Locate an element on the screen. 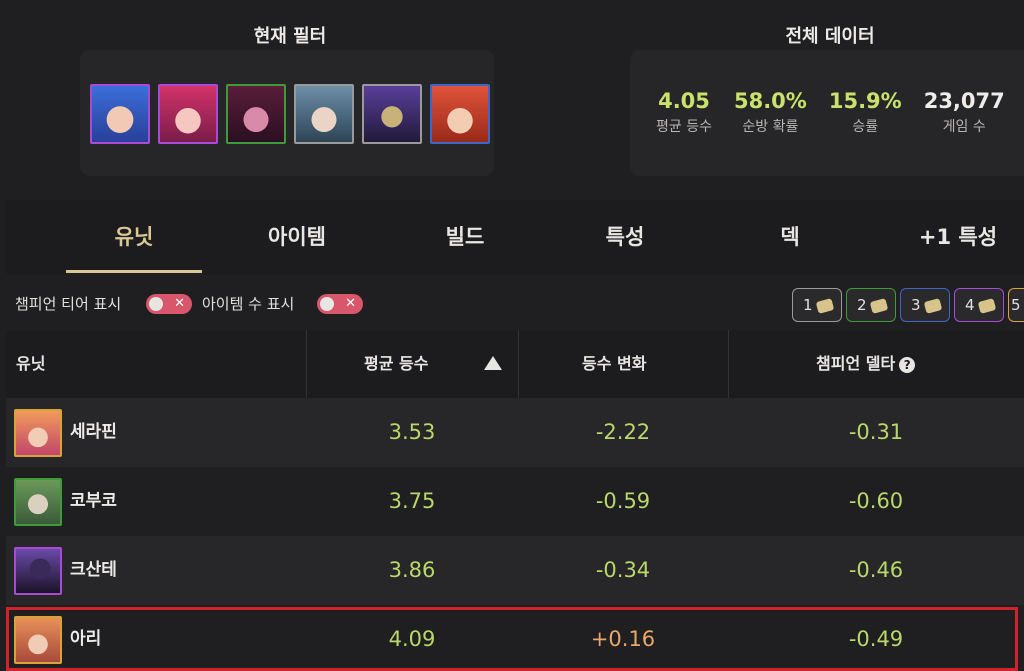  help-icon: ? is located at coordinates (907, 364).